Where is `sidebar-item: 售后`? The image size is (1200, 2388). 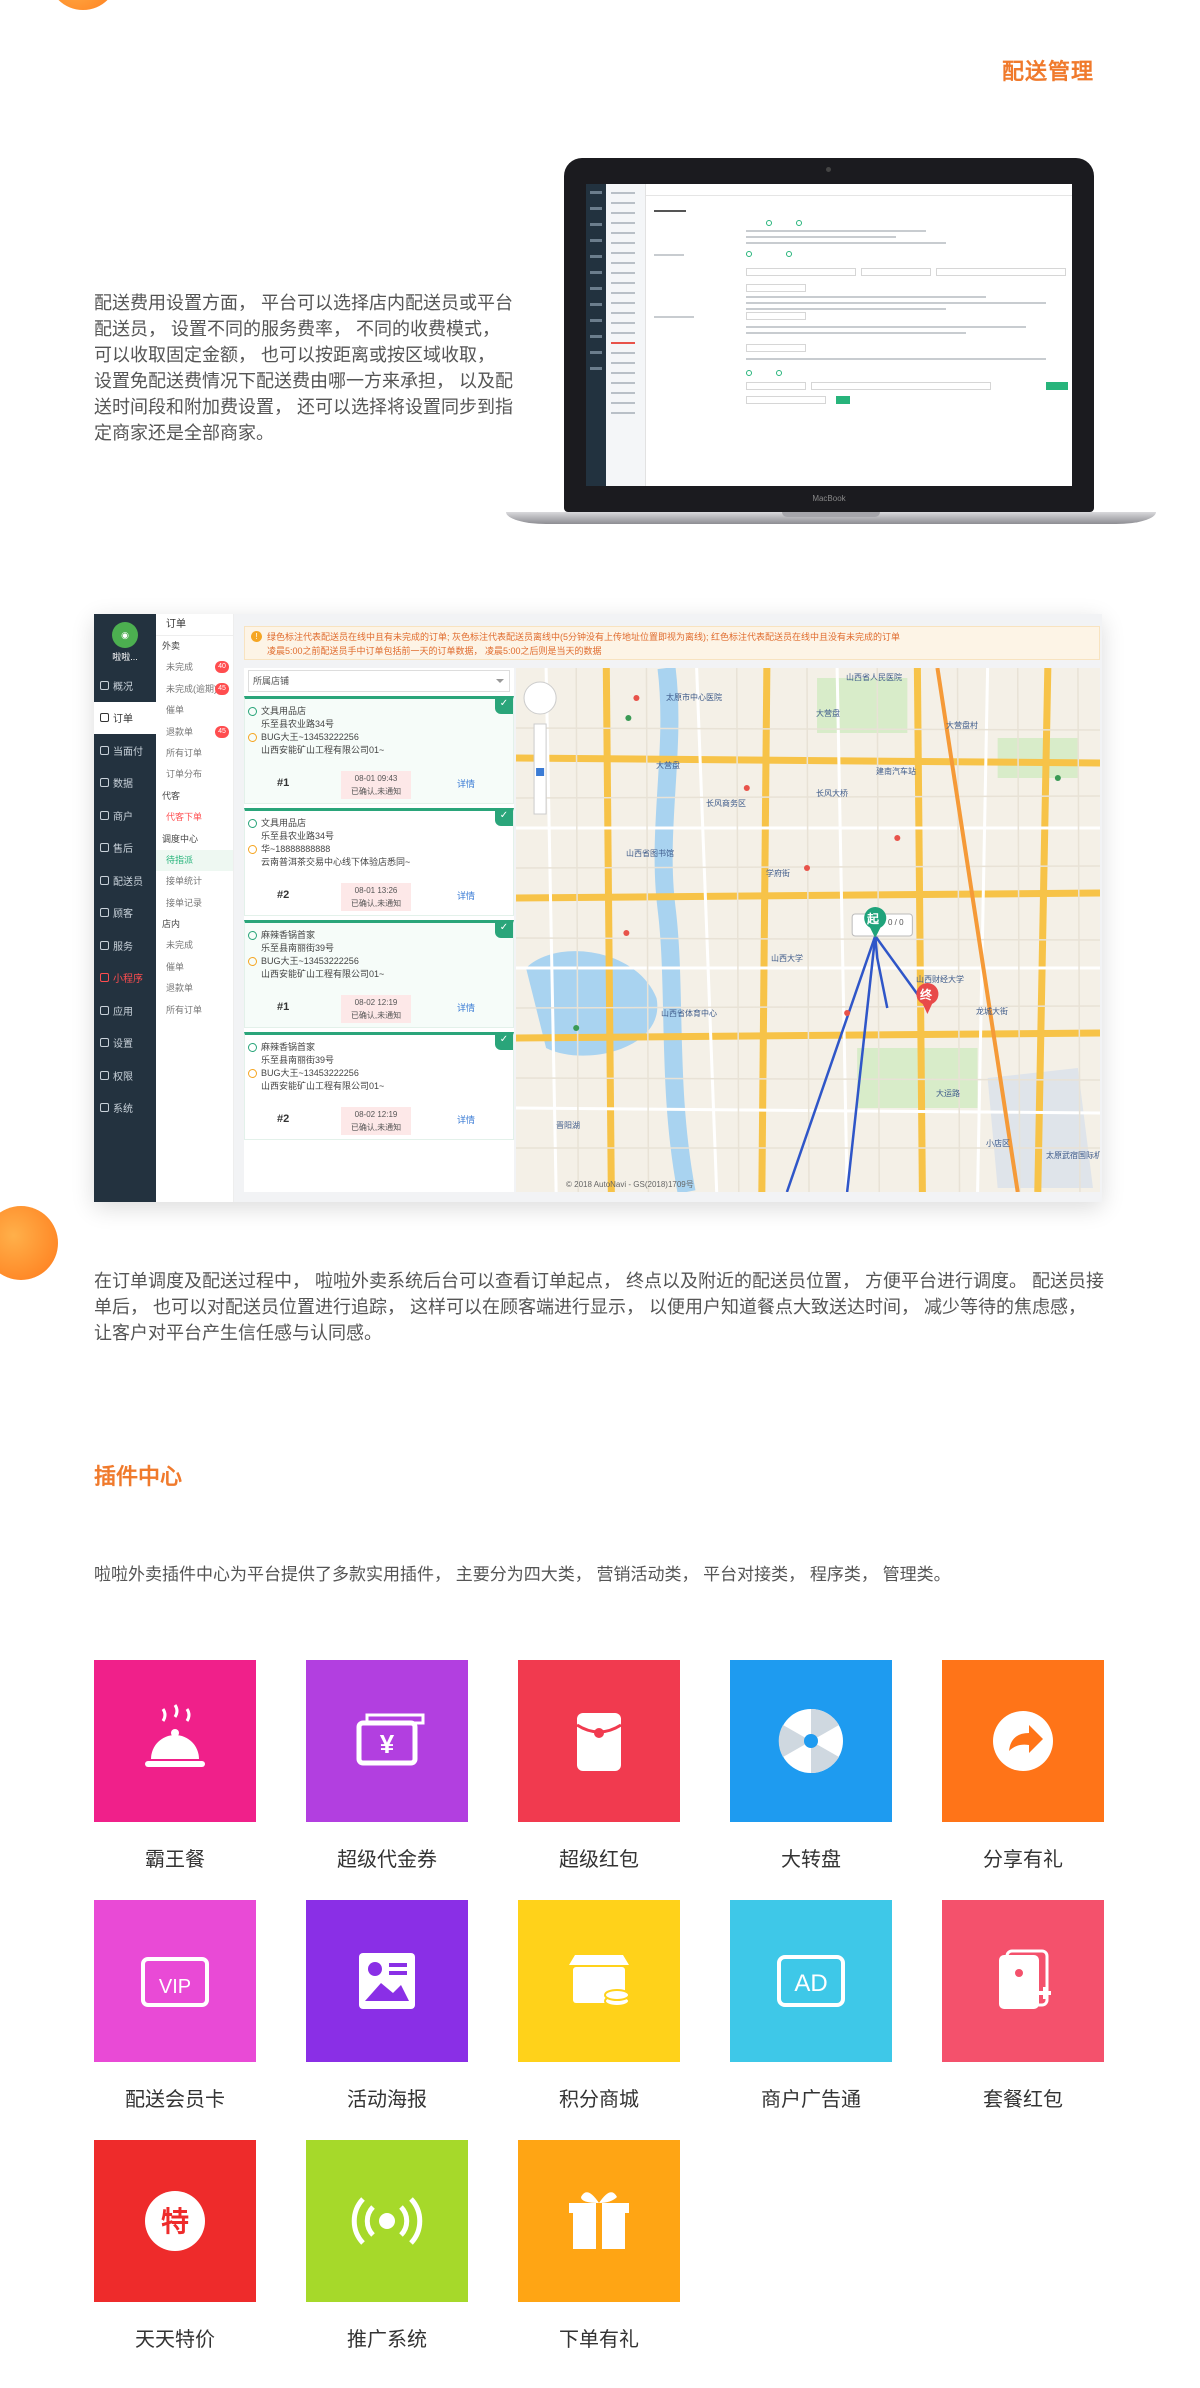 sidebar-item: 售后 is located at coordinates (125, 848).